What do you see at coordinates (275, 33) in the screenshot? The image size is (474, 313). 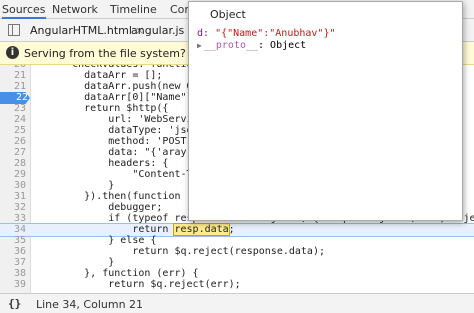 I see `property-value: "{"Name":"Anubhav"}"` at bounding box center [275, 33].